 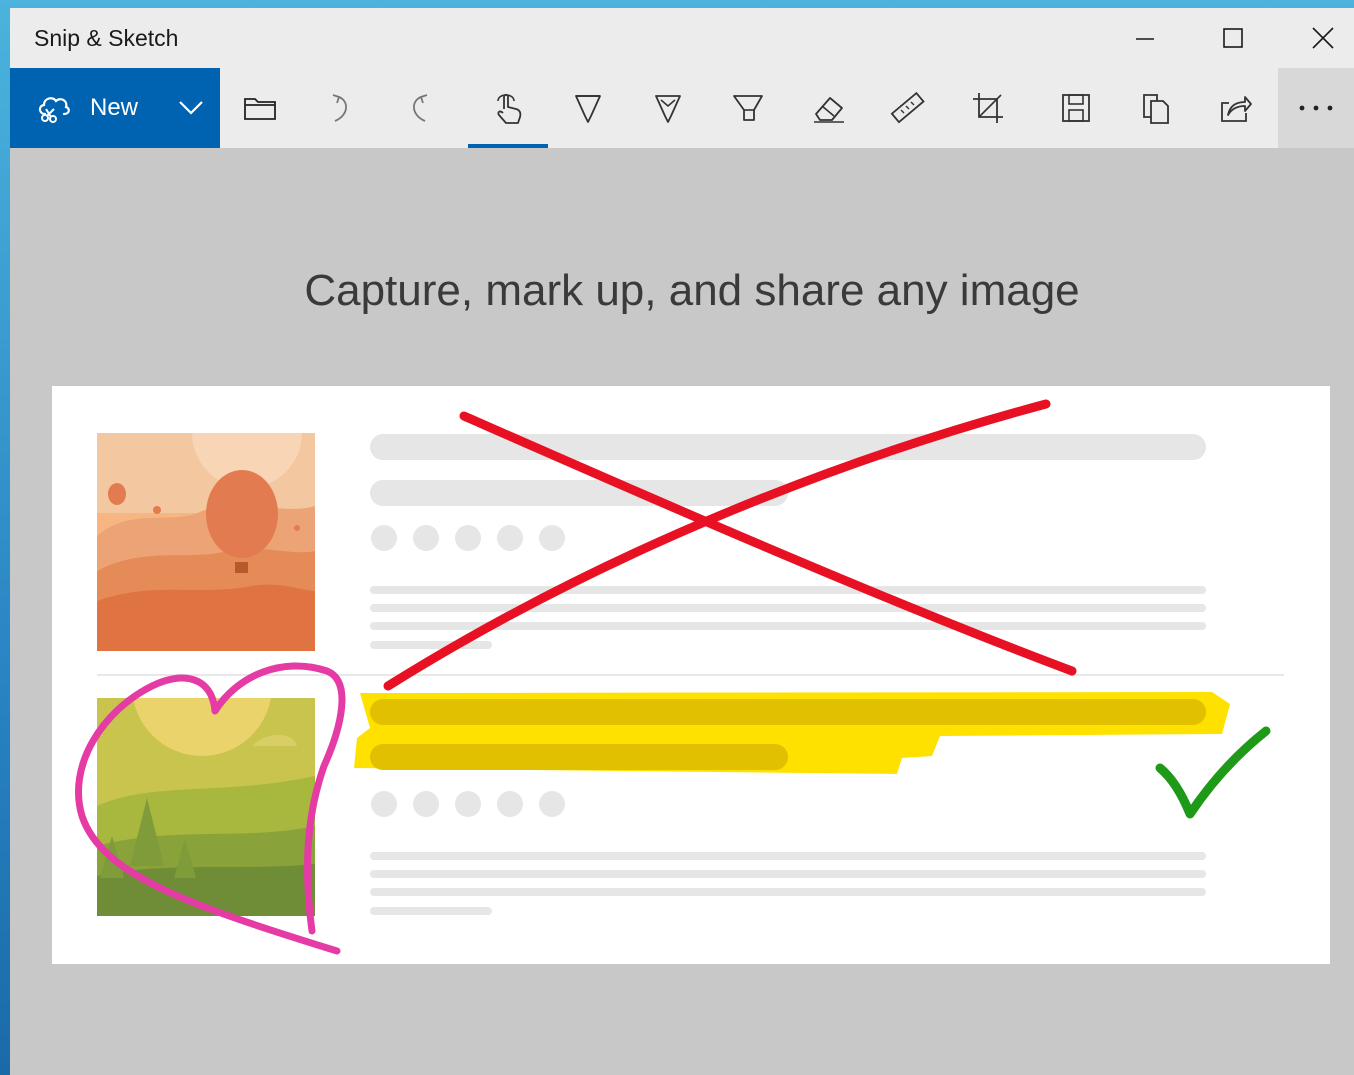 I want to click on ruler-button, so click(x=908, y=108).